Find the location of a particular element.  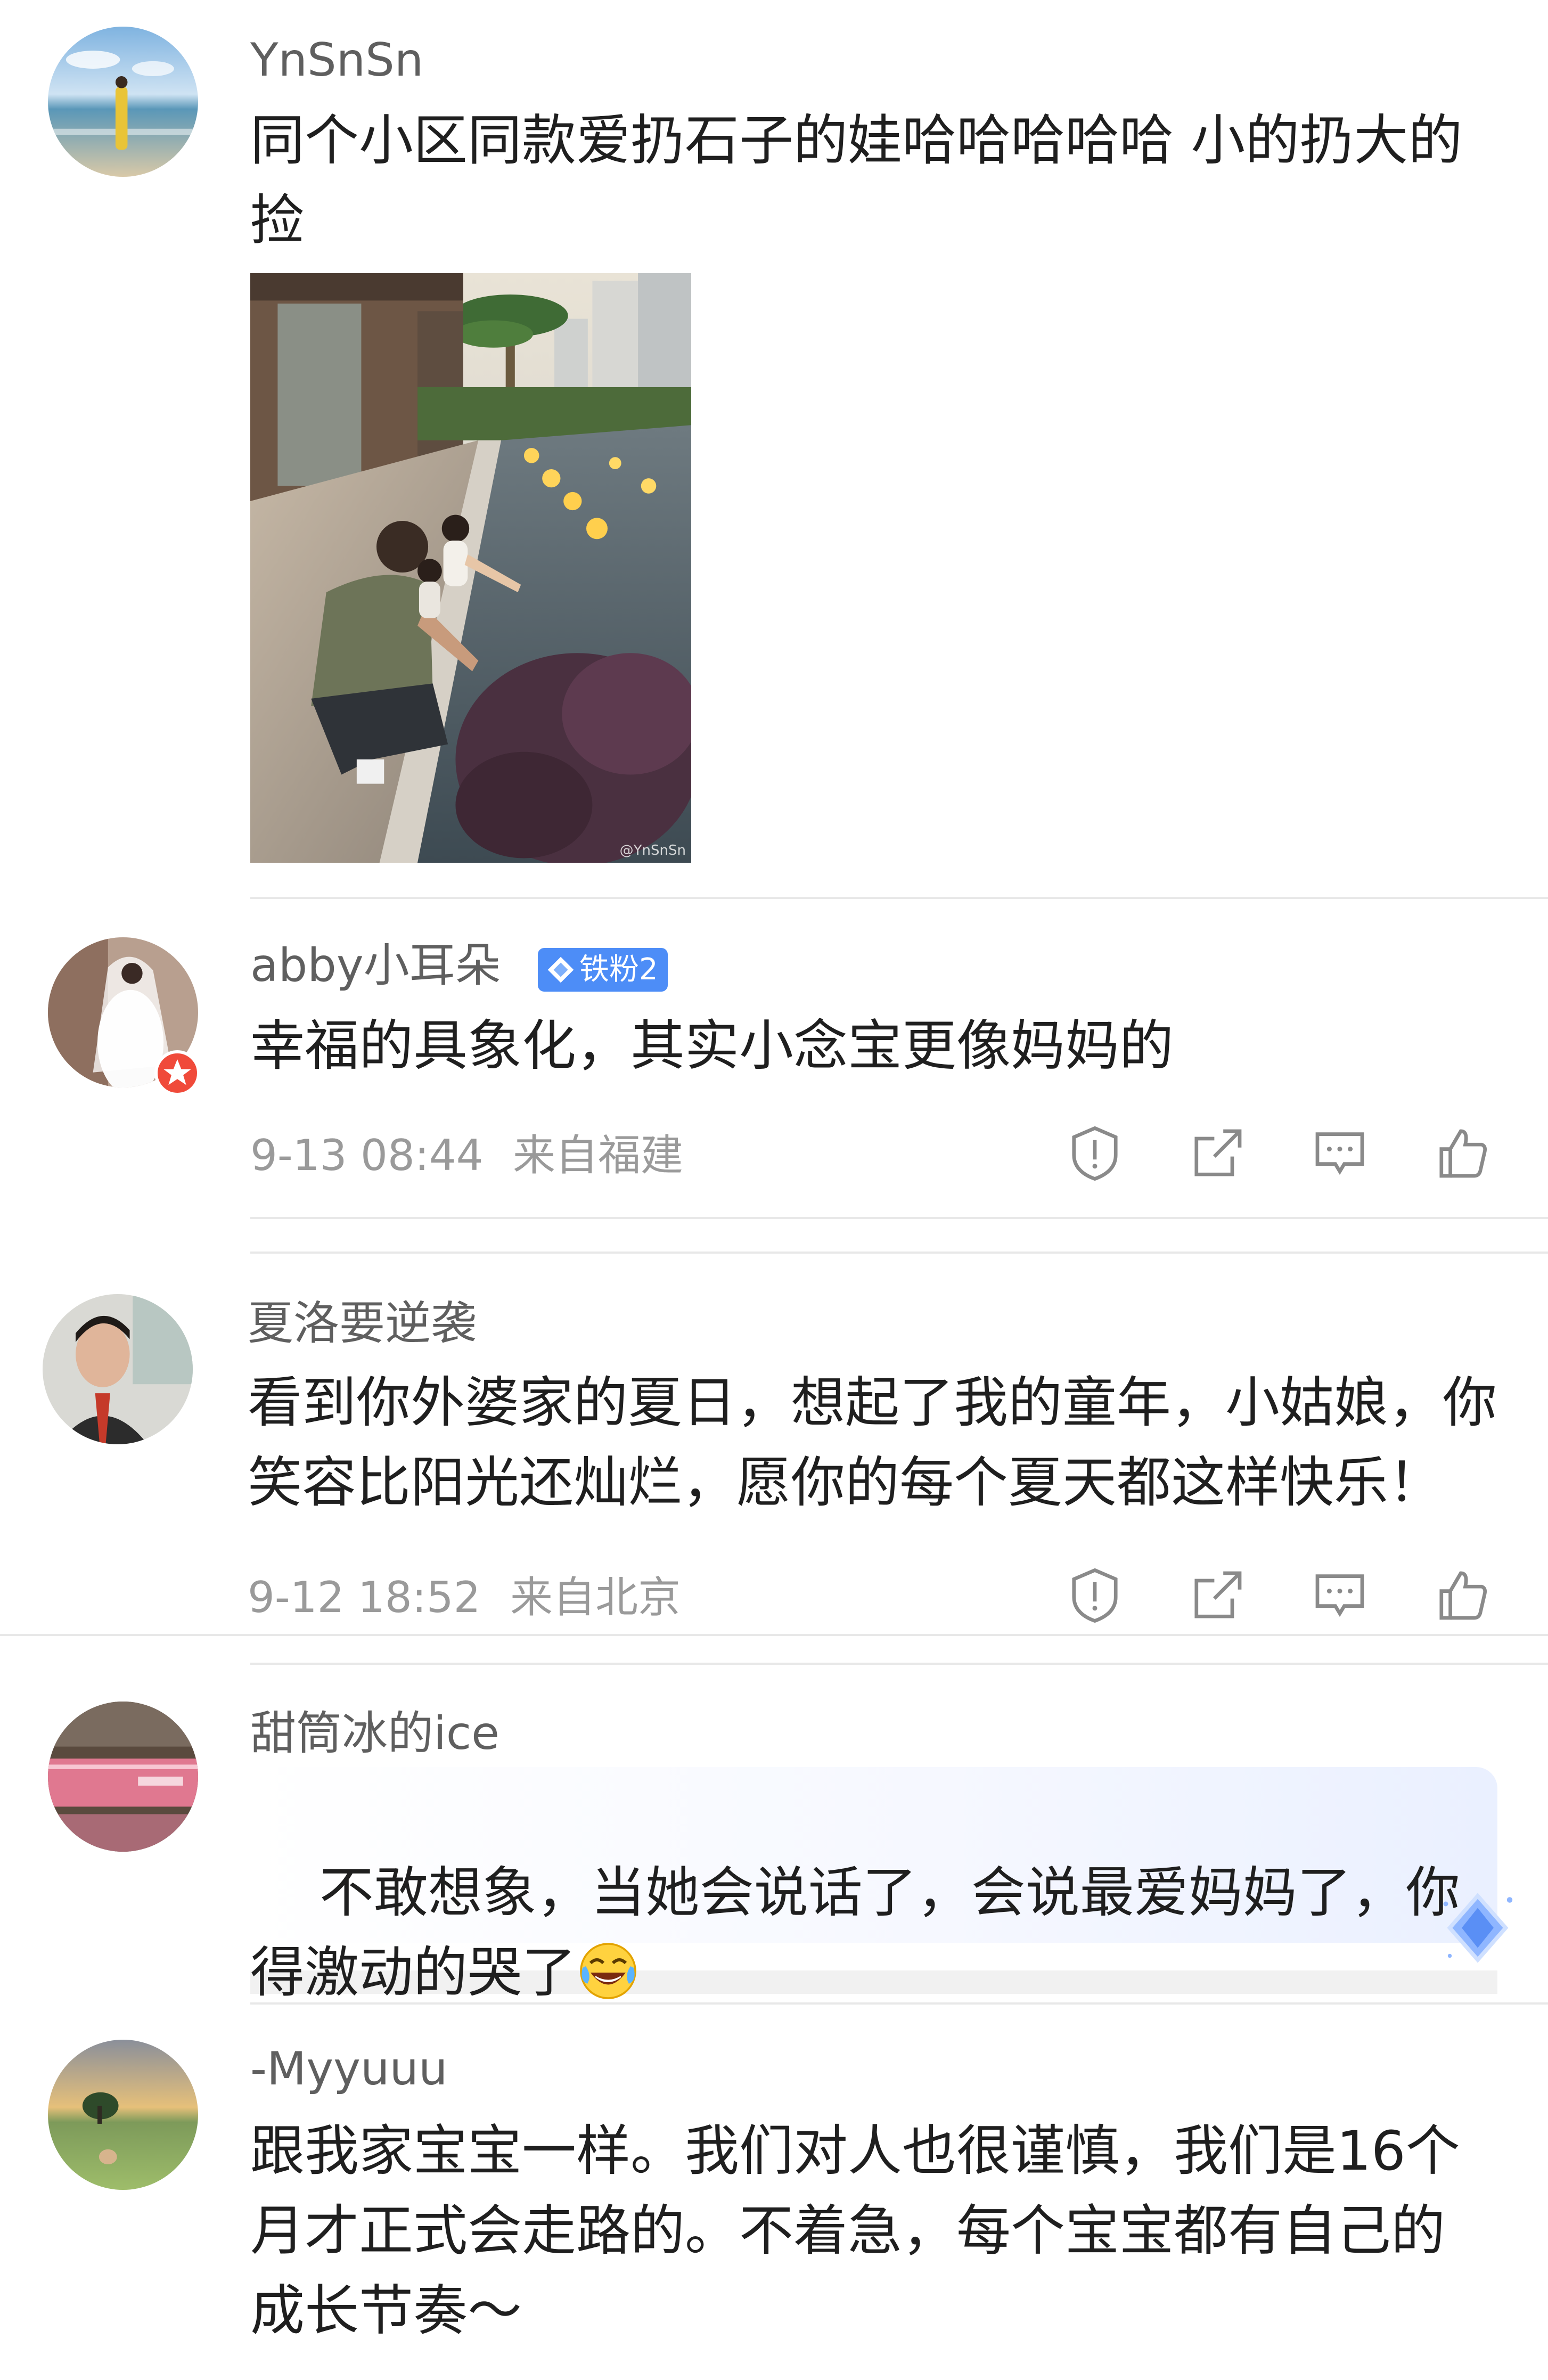

laughing-crying-emoji is located at coordinates (608, 1971).